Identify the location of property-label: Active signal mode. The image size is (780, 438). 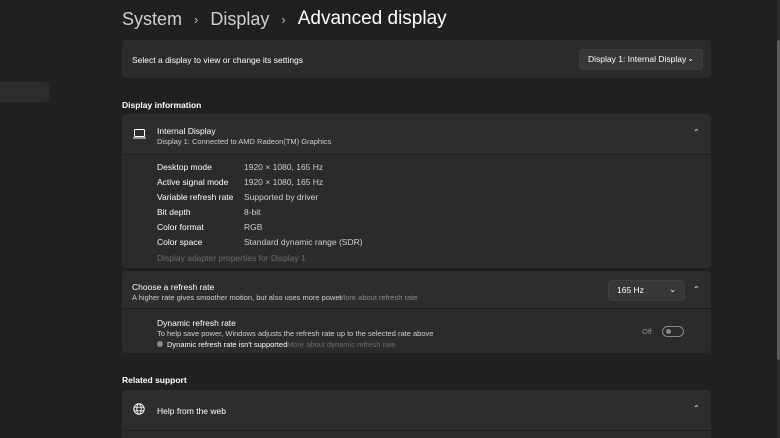
(193, 182).